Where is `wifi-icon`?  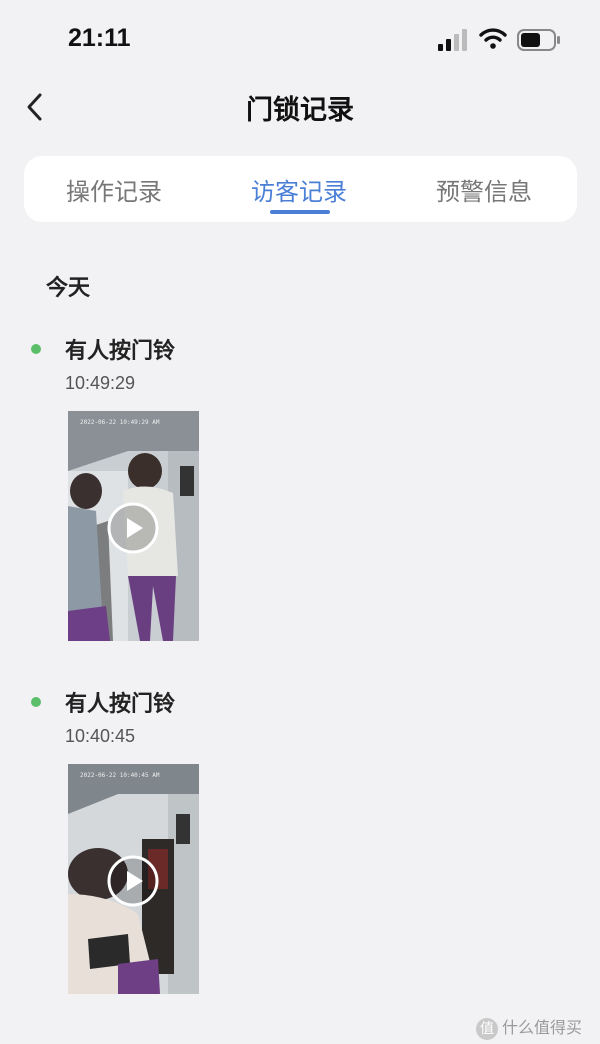 wifi-icon is located at coordinates (493, 38).